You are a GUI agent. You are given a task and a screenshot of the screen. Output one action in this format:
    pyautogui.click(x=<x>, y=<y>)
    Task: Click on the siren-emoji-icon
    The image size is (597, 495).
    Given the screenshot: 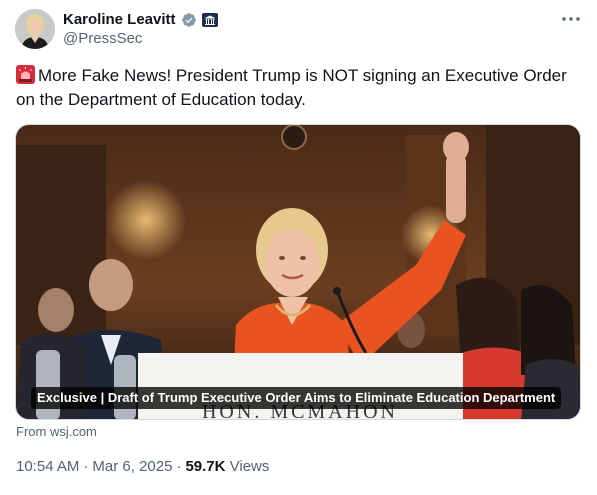 What is the action you would take?
    pyautogui.click(x=25, y=74)
    